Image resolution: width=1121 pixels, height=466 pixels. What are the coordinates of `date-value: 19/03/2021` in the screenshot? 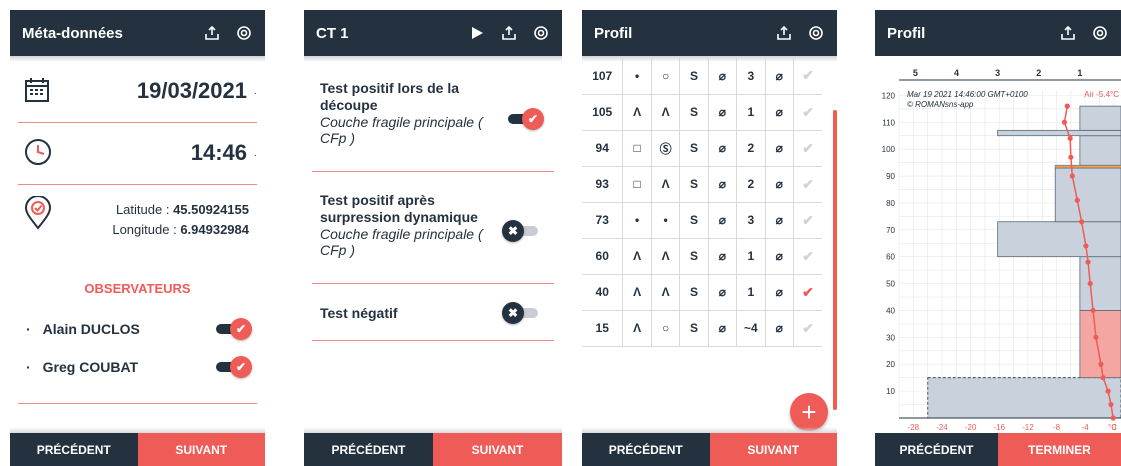 It's located at (192, 91).